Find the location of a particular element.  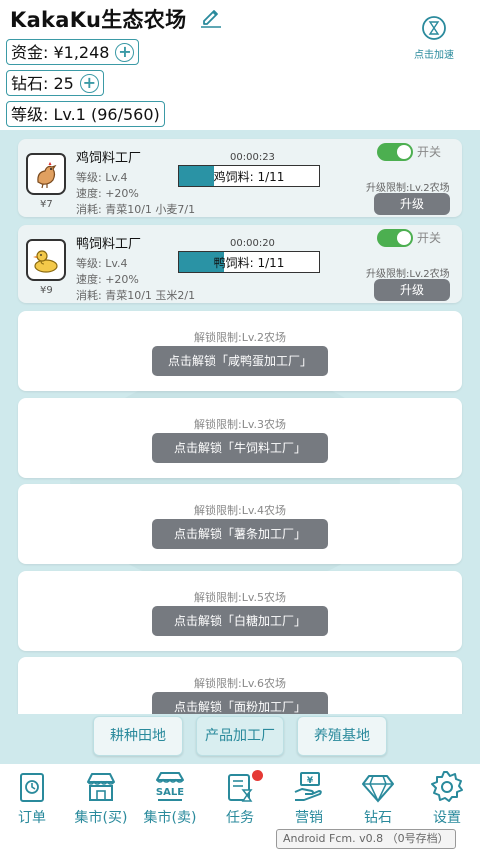

factory-consume: 消耗: 青菜10/1 玉米2/1 is located at coordinates (136, 295).